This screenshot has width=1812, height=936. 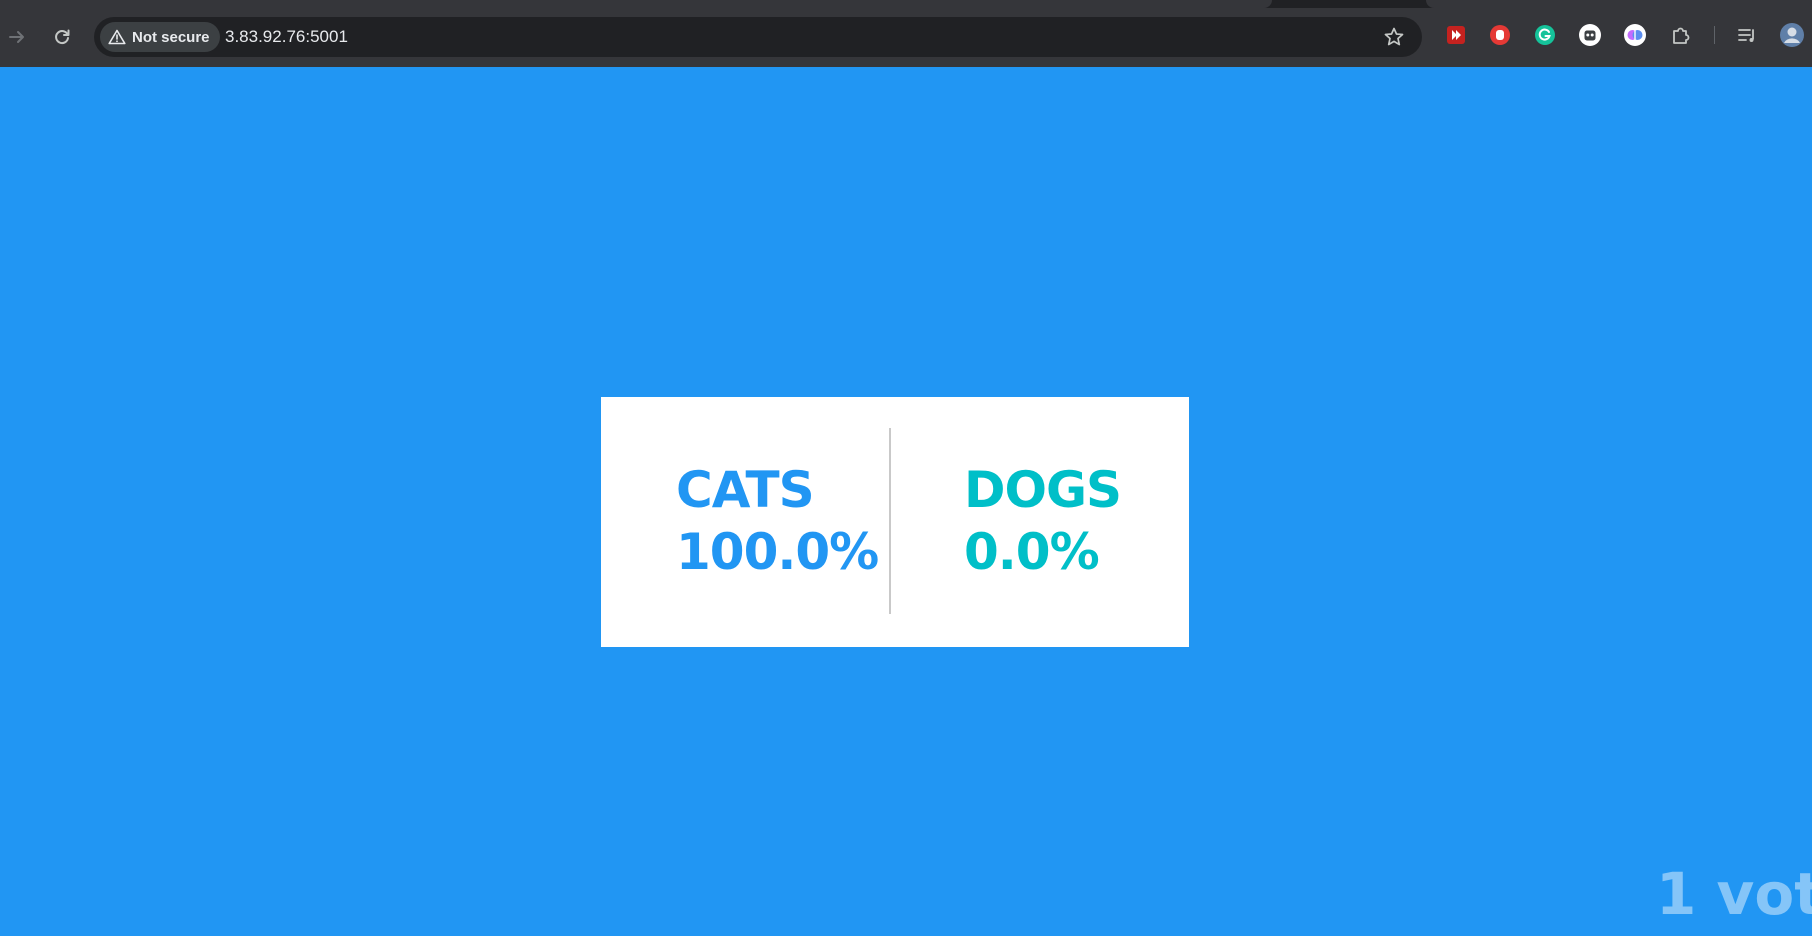 I want to click on forward-button, so click(x=17, y=37).